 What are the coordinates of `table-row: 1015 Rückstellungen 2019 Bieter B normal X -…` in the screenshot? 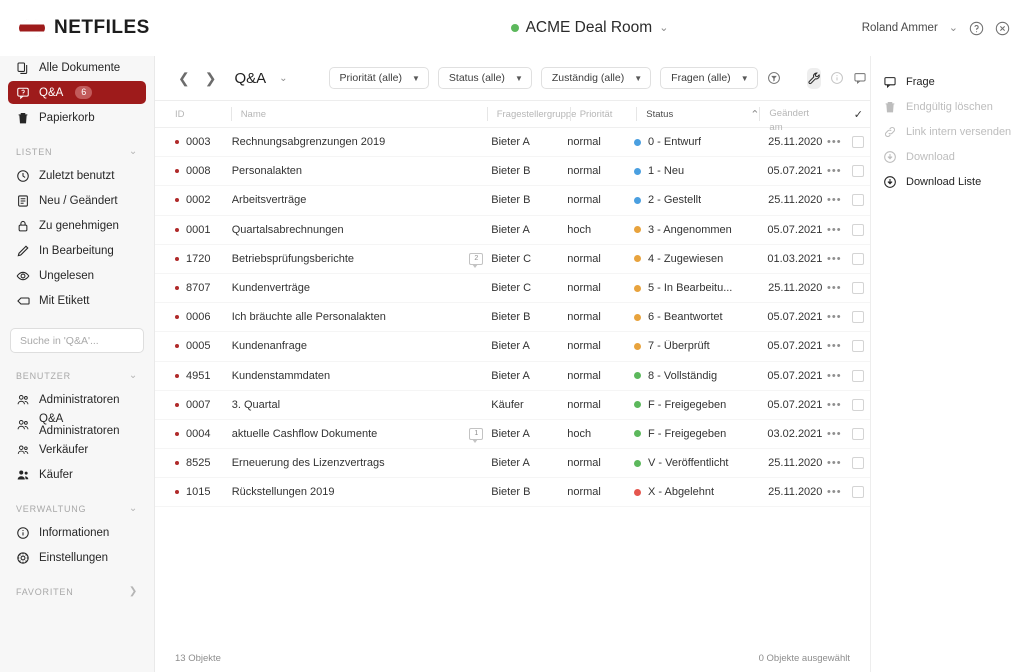 It's located at (512, 493).